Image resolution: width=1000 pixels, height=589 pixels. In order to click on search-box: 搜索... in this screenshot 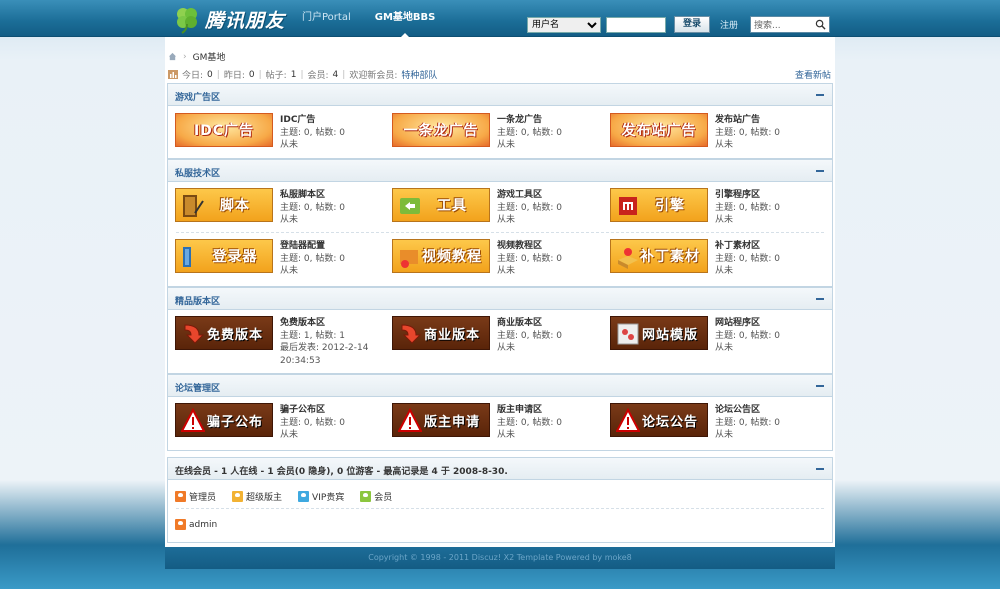, I will do `click(790, 24)`.